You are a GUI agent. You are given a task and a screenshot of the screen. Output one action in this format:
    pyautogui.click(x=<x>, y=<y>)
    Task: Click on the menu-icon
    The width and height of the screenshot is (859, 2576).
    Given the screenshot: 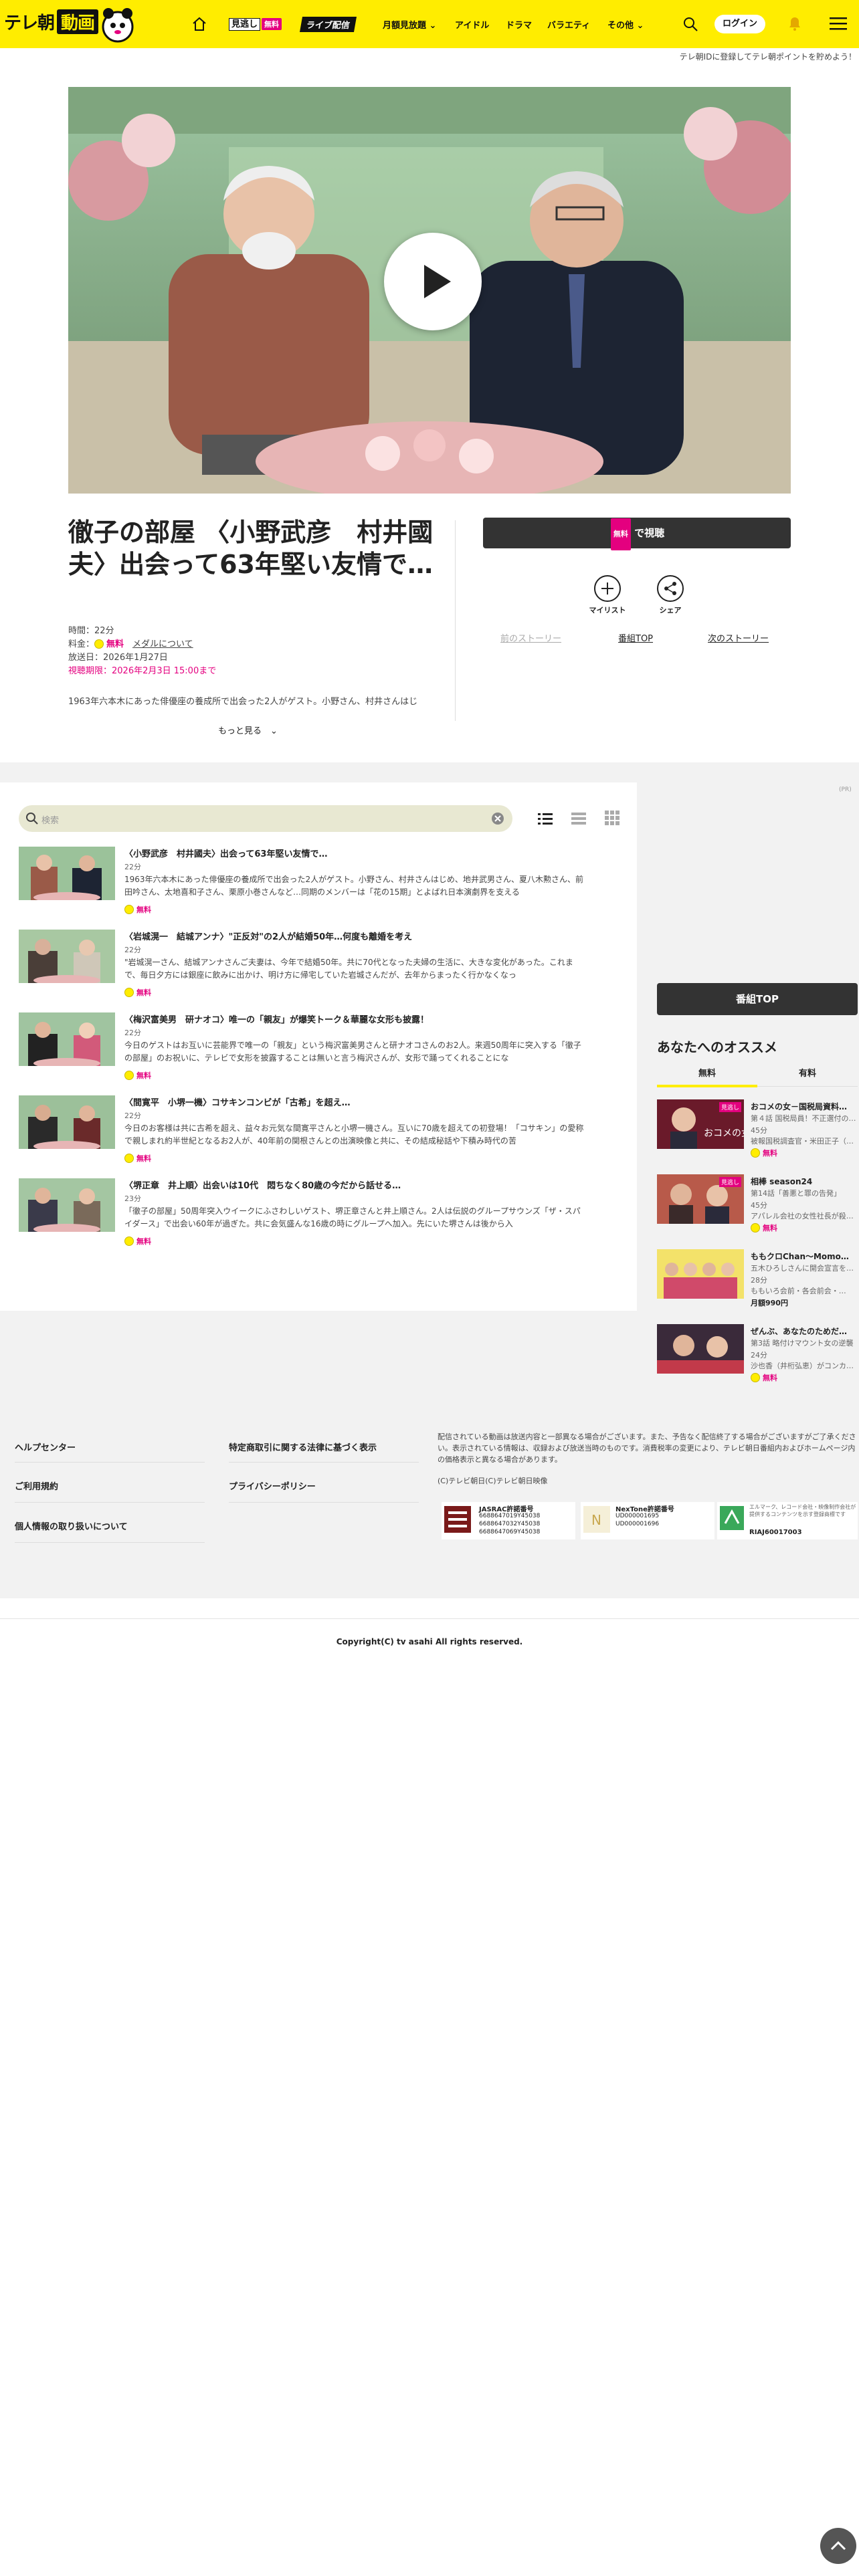 What is the action you would take?
    pyautogui.click(x=838, y=24)
    